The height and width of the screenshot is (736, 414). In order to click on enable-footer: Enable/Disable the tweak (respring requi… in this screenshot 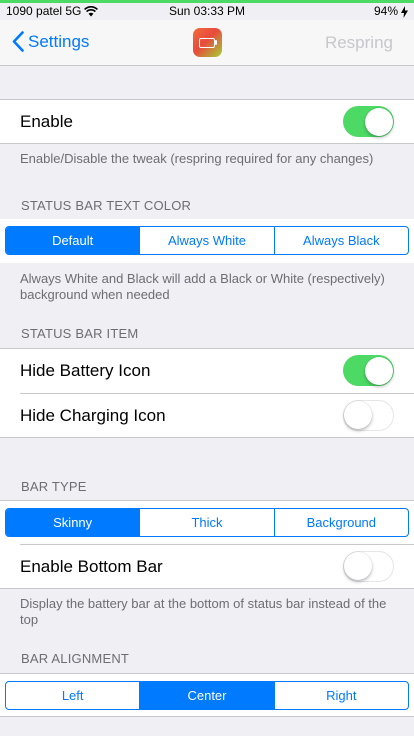, I will do `click(197, 158)`.